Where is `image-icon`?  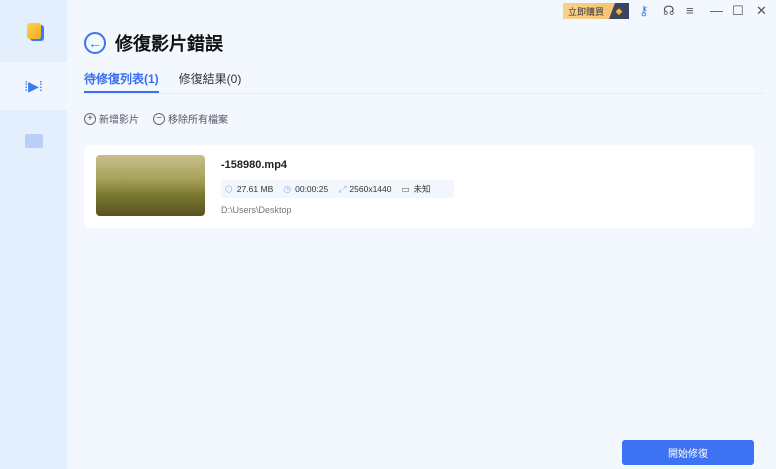
image-icon is located at coordinates (33, 141).